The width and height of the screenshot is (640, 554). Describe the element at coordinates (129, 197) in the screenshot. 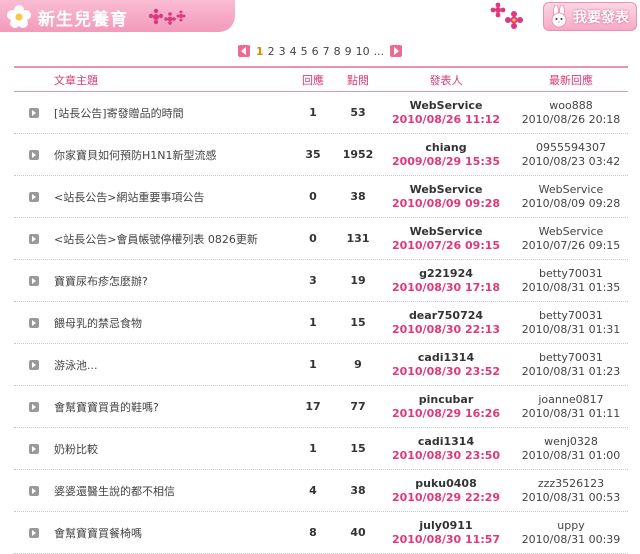

I see `topic-subject-link: <站長公告>網站重要事項公告` at that location.